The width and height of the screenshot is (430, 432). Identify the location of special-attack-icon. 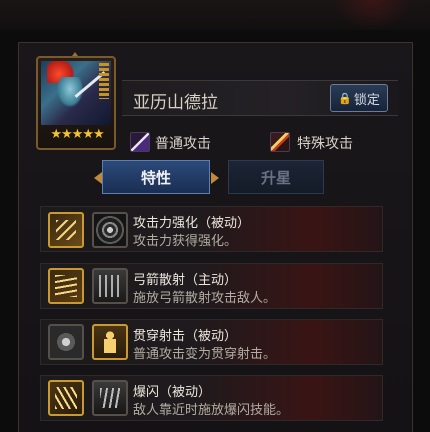
(280, 142).